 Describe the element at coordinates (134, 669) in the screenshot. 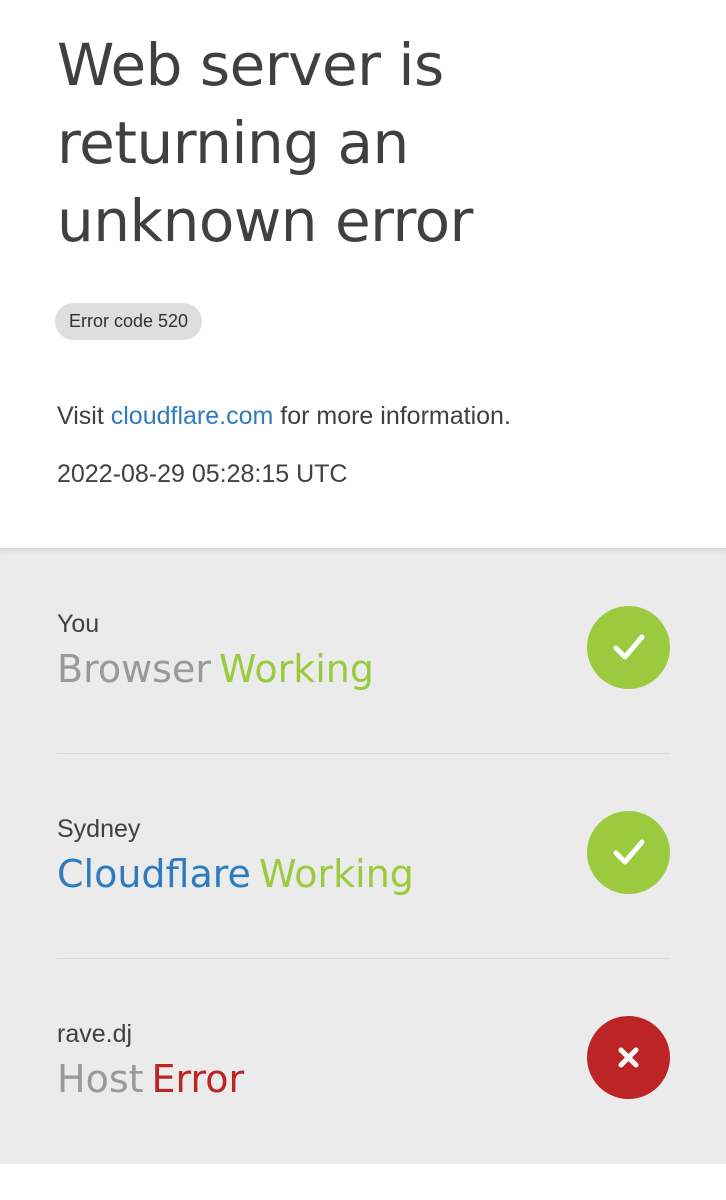

I see `status-node: Browser` at that location.